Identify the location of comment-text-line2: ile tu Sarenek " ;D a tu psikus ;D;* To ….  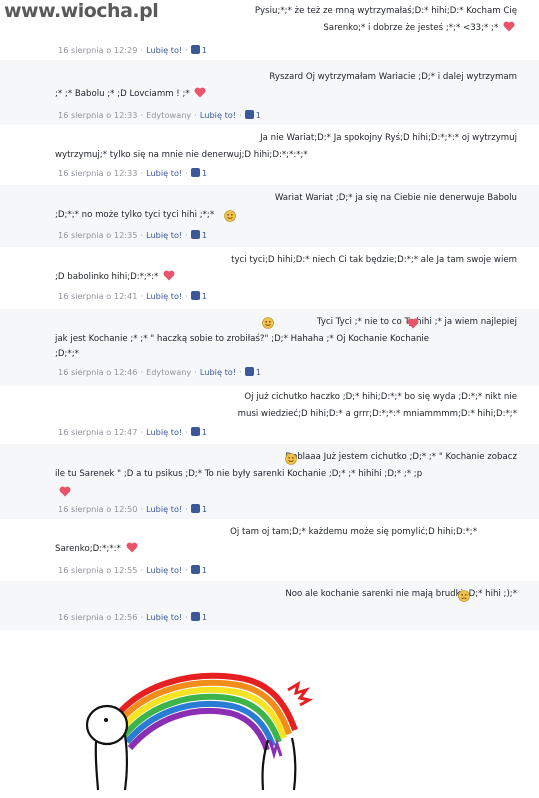
(239, 474).